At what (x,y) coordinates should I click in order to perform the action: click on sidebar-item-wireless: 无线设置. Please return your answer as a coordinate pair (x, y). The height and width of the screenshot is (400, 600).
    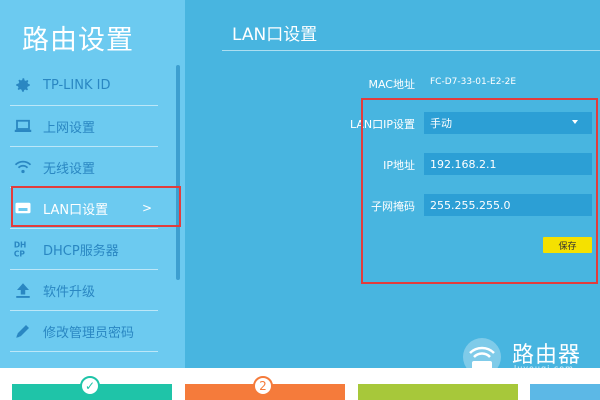
    Looking at the image, I should click on (84, 167).